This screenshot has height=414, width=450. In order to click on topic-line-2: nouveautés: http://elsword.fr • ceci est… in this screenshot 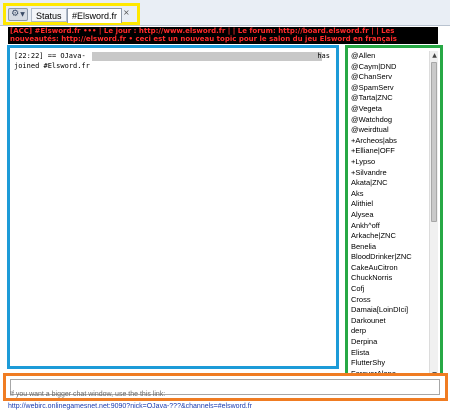, I will do `click(203, 39)`.